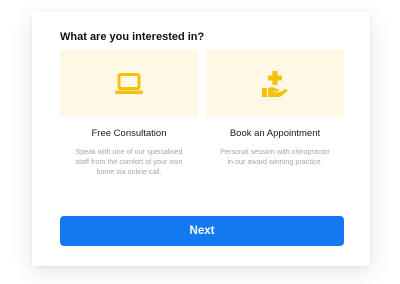 The width and height of the screenshot is (400, 284). I want to click on next-button: Next, so click(202, 231).